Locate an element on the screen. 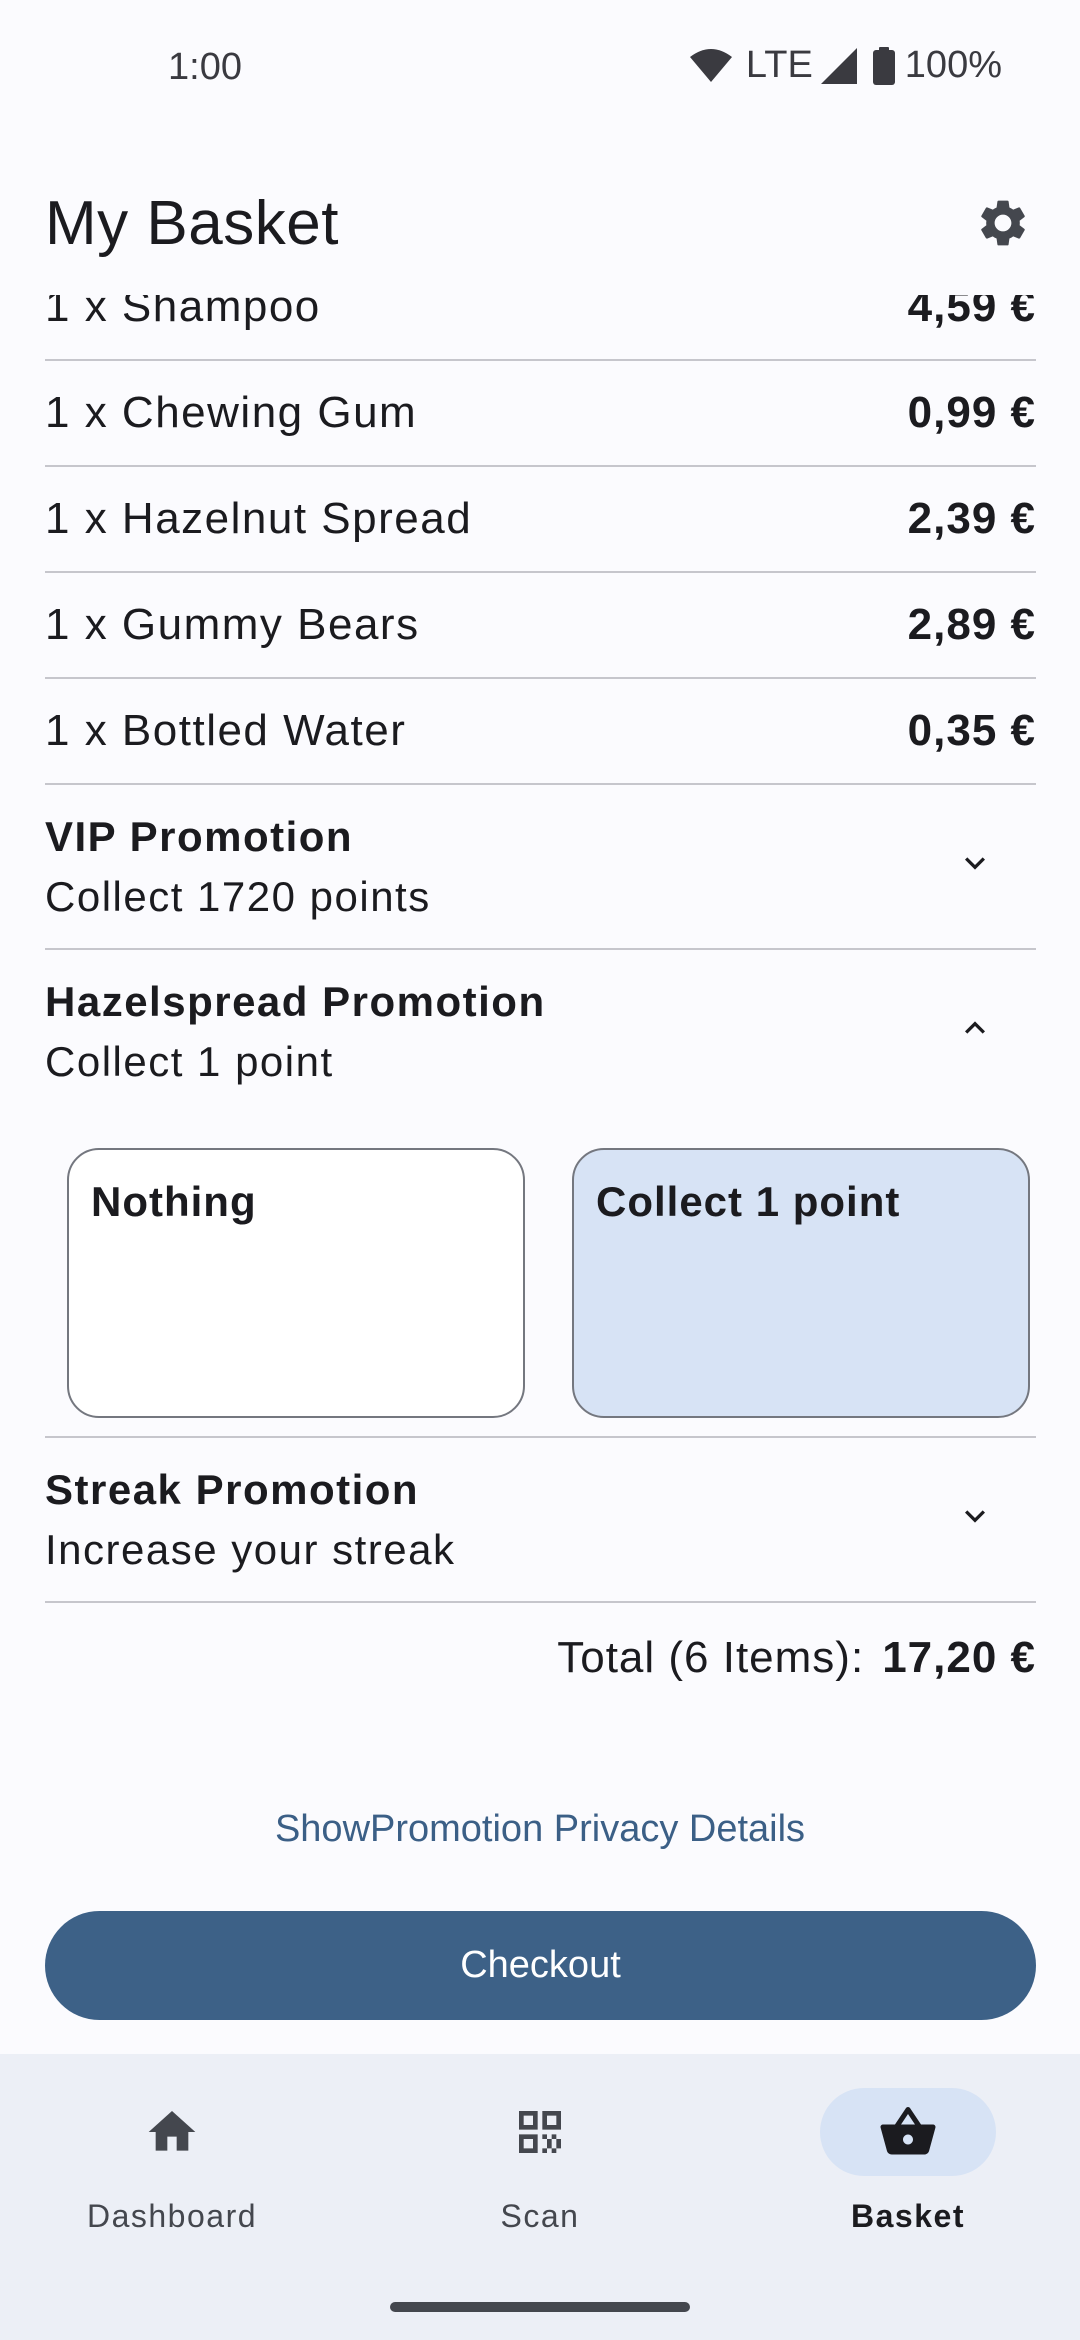 This screenshot has width=1080, height=2340. qr-code-icon is located at coordinates (540, 2132).